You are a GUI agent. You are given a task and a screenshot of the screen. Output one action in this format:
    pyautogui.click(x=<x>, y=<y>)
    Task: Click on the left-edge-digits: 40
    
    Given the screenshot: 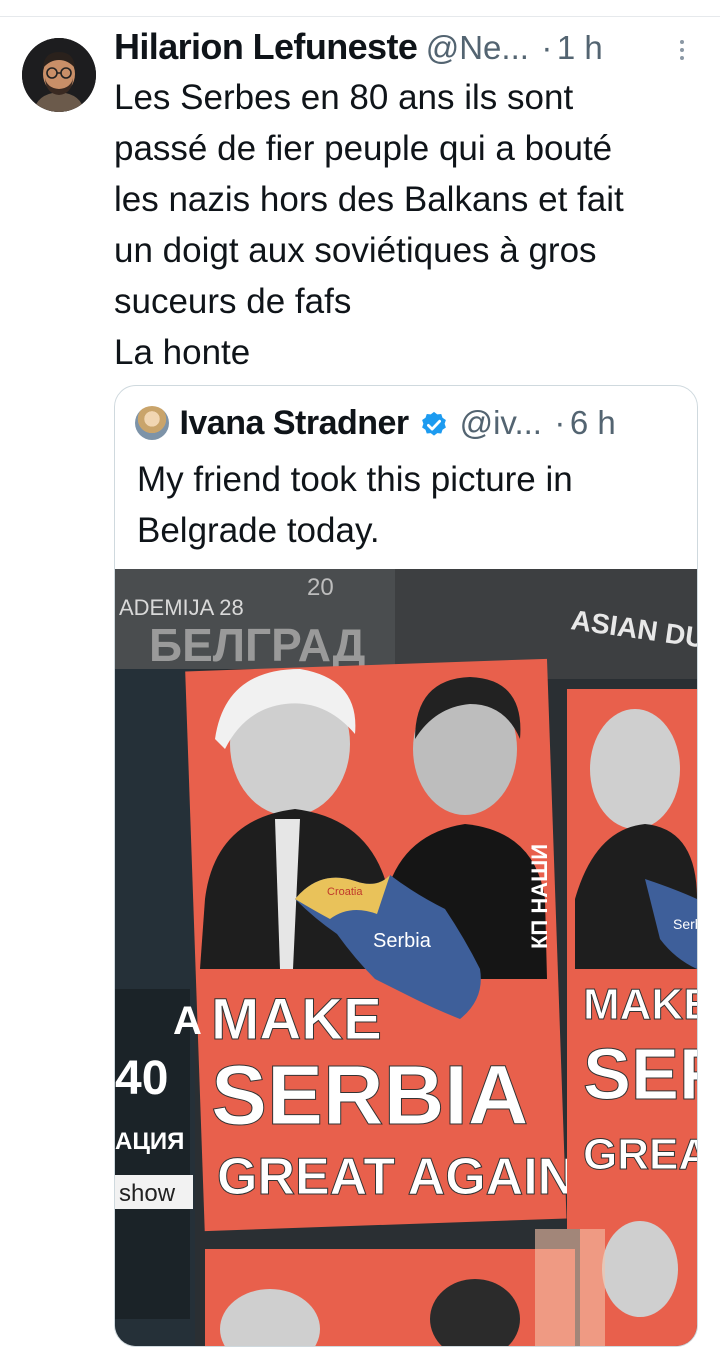 What is the action you would take?
    pyautogui.click(x=141, y=1078)
    